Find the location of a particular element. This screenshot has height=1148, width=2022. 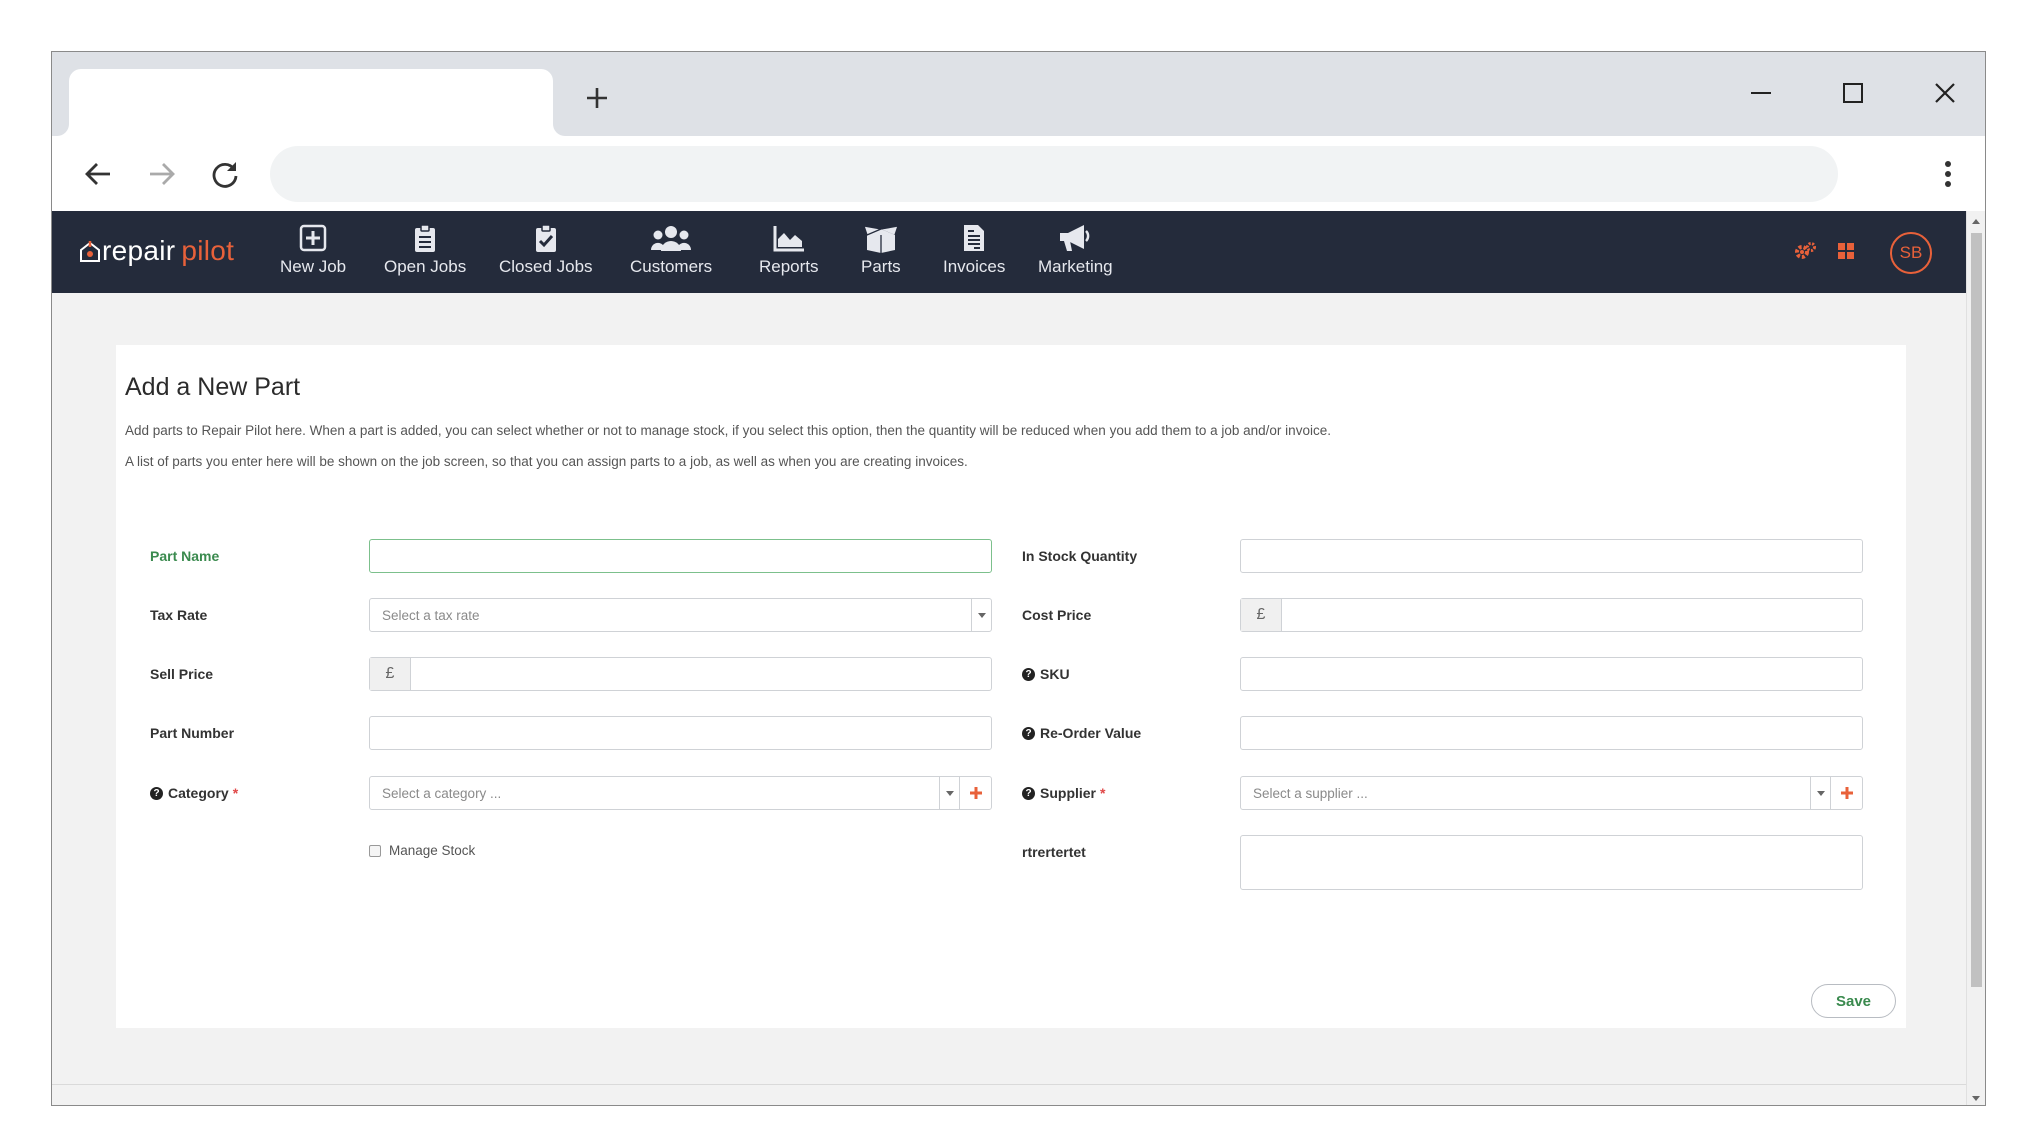

reorder-value-label: ? Re-Order Value is located at coordinates (1081, 733).